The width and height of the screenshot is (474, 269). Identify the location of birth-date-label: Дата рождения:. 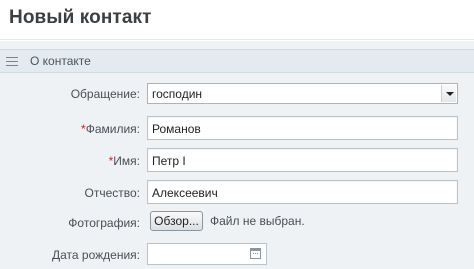
(96, 255).